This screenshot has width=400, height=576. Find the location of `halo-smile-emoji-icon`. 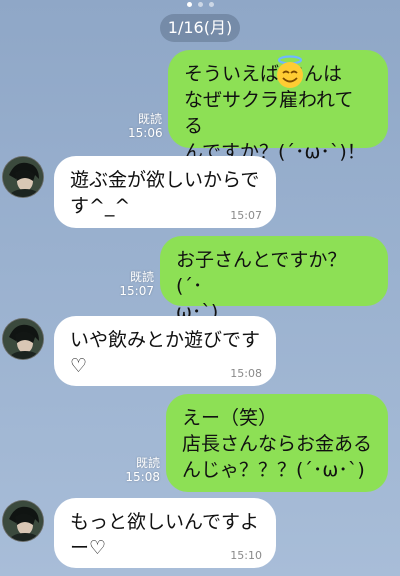

halo-smile-emoji-icon is located at coordinates (290, 71).